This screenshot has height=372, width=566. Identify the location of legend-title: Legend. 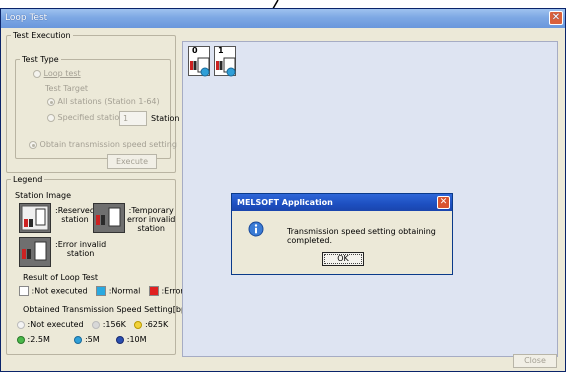
(28, 179).